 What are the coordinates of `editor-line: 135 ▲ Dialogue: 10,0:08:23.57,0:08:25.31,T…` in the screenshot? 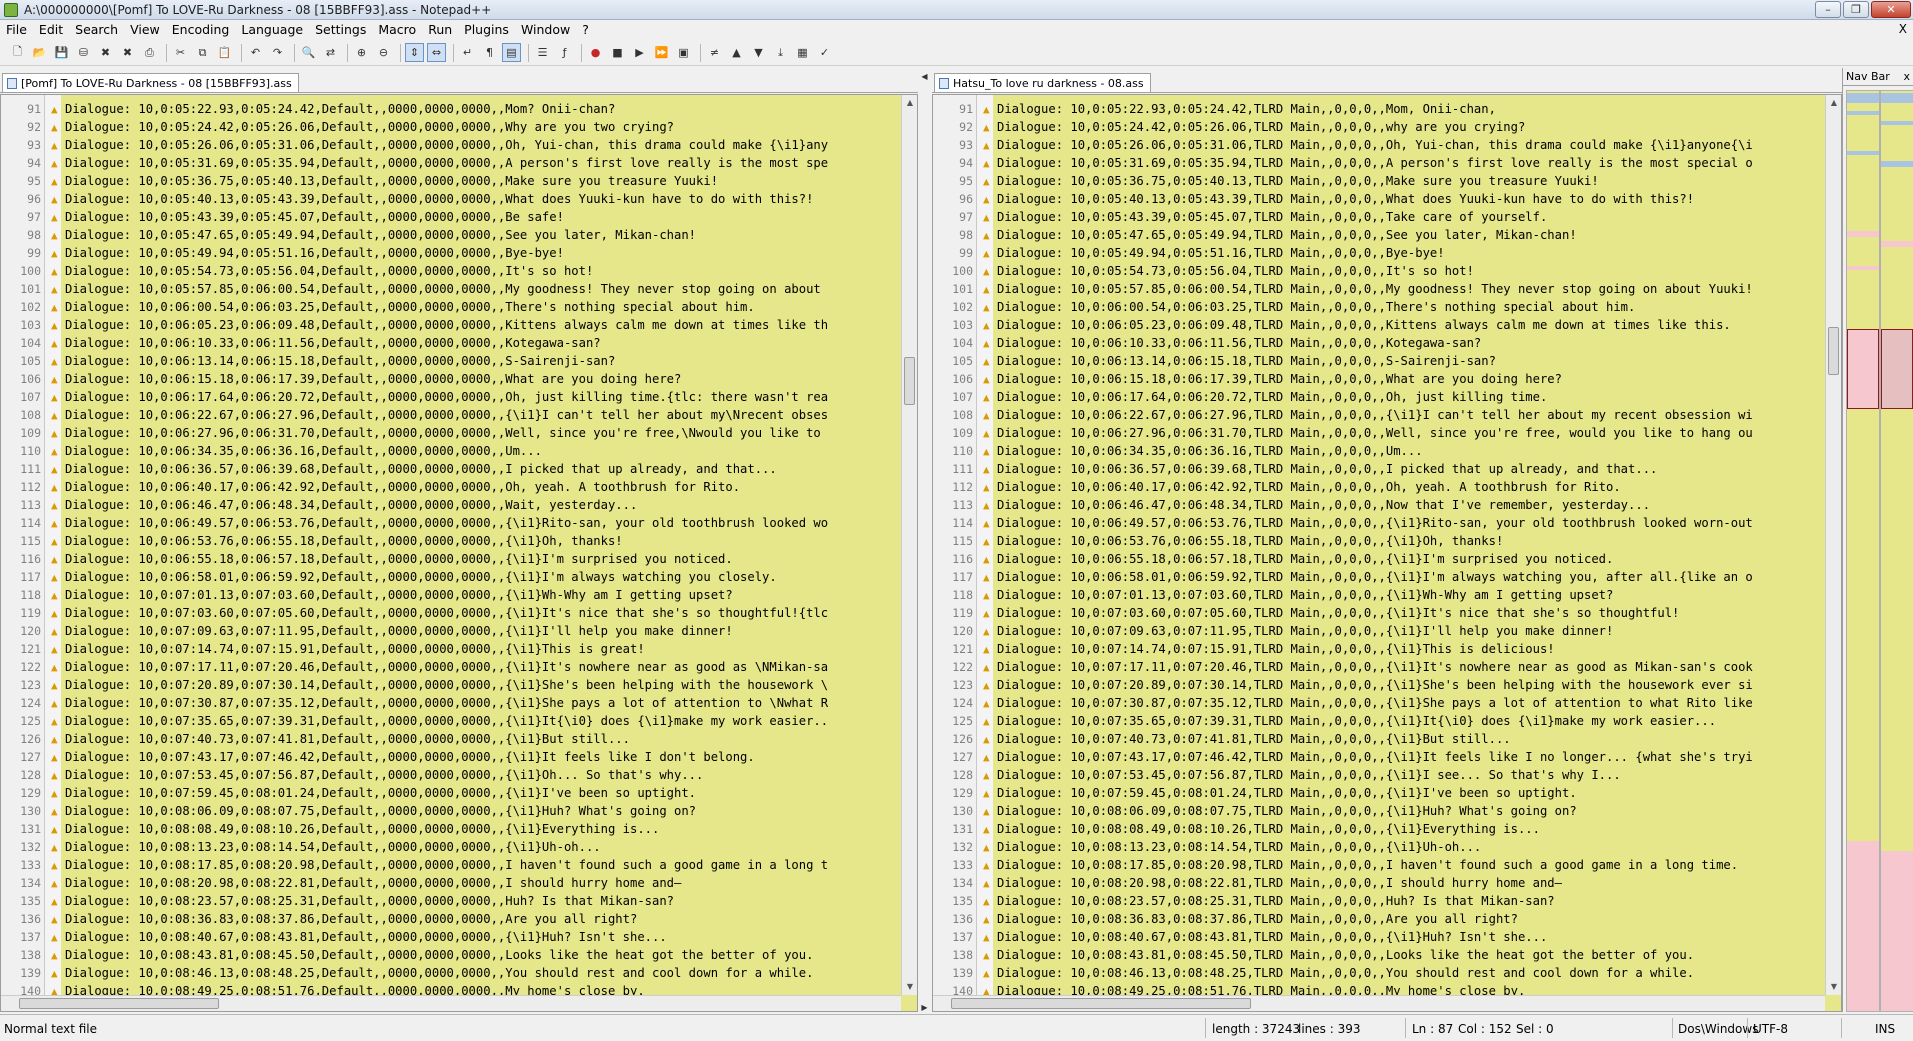 It's located at (1387, 901).